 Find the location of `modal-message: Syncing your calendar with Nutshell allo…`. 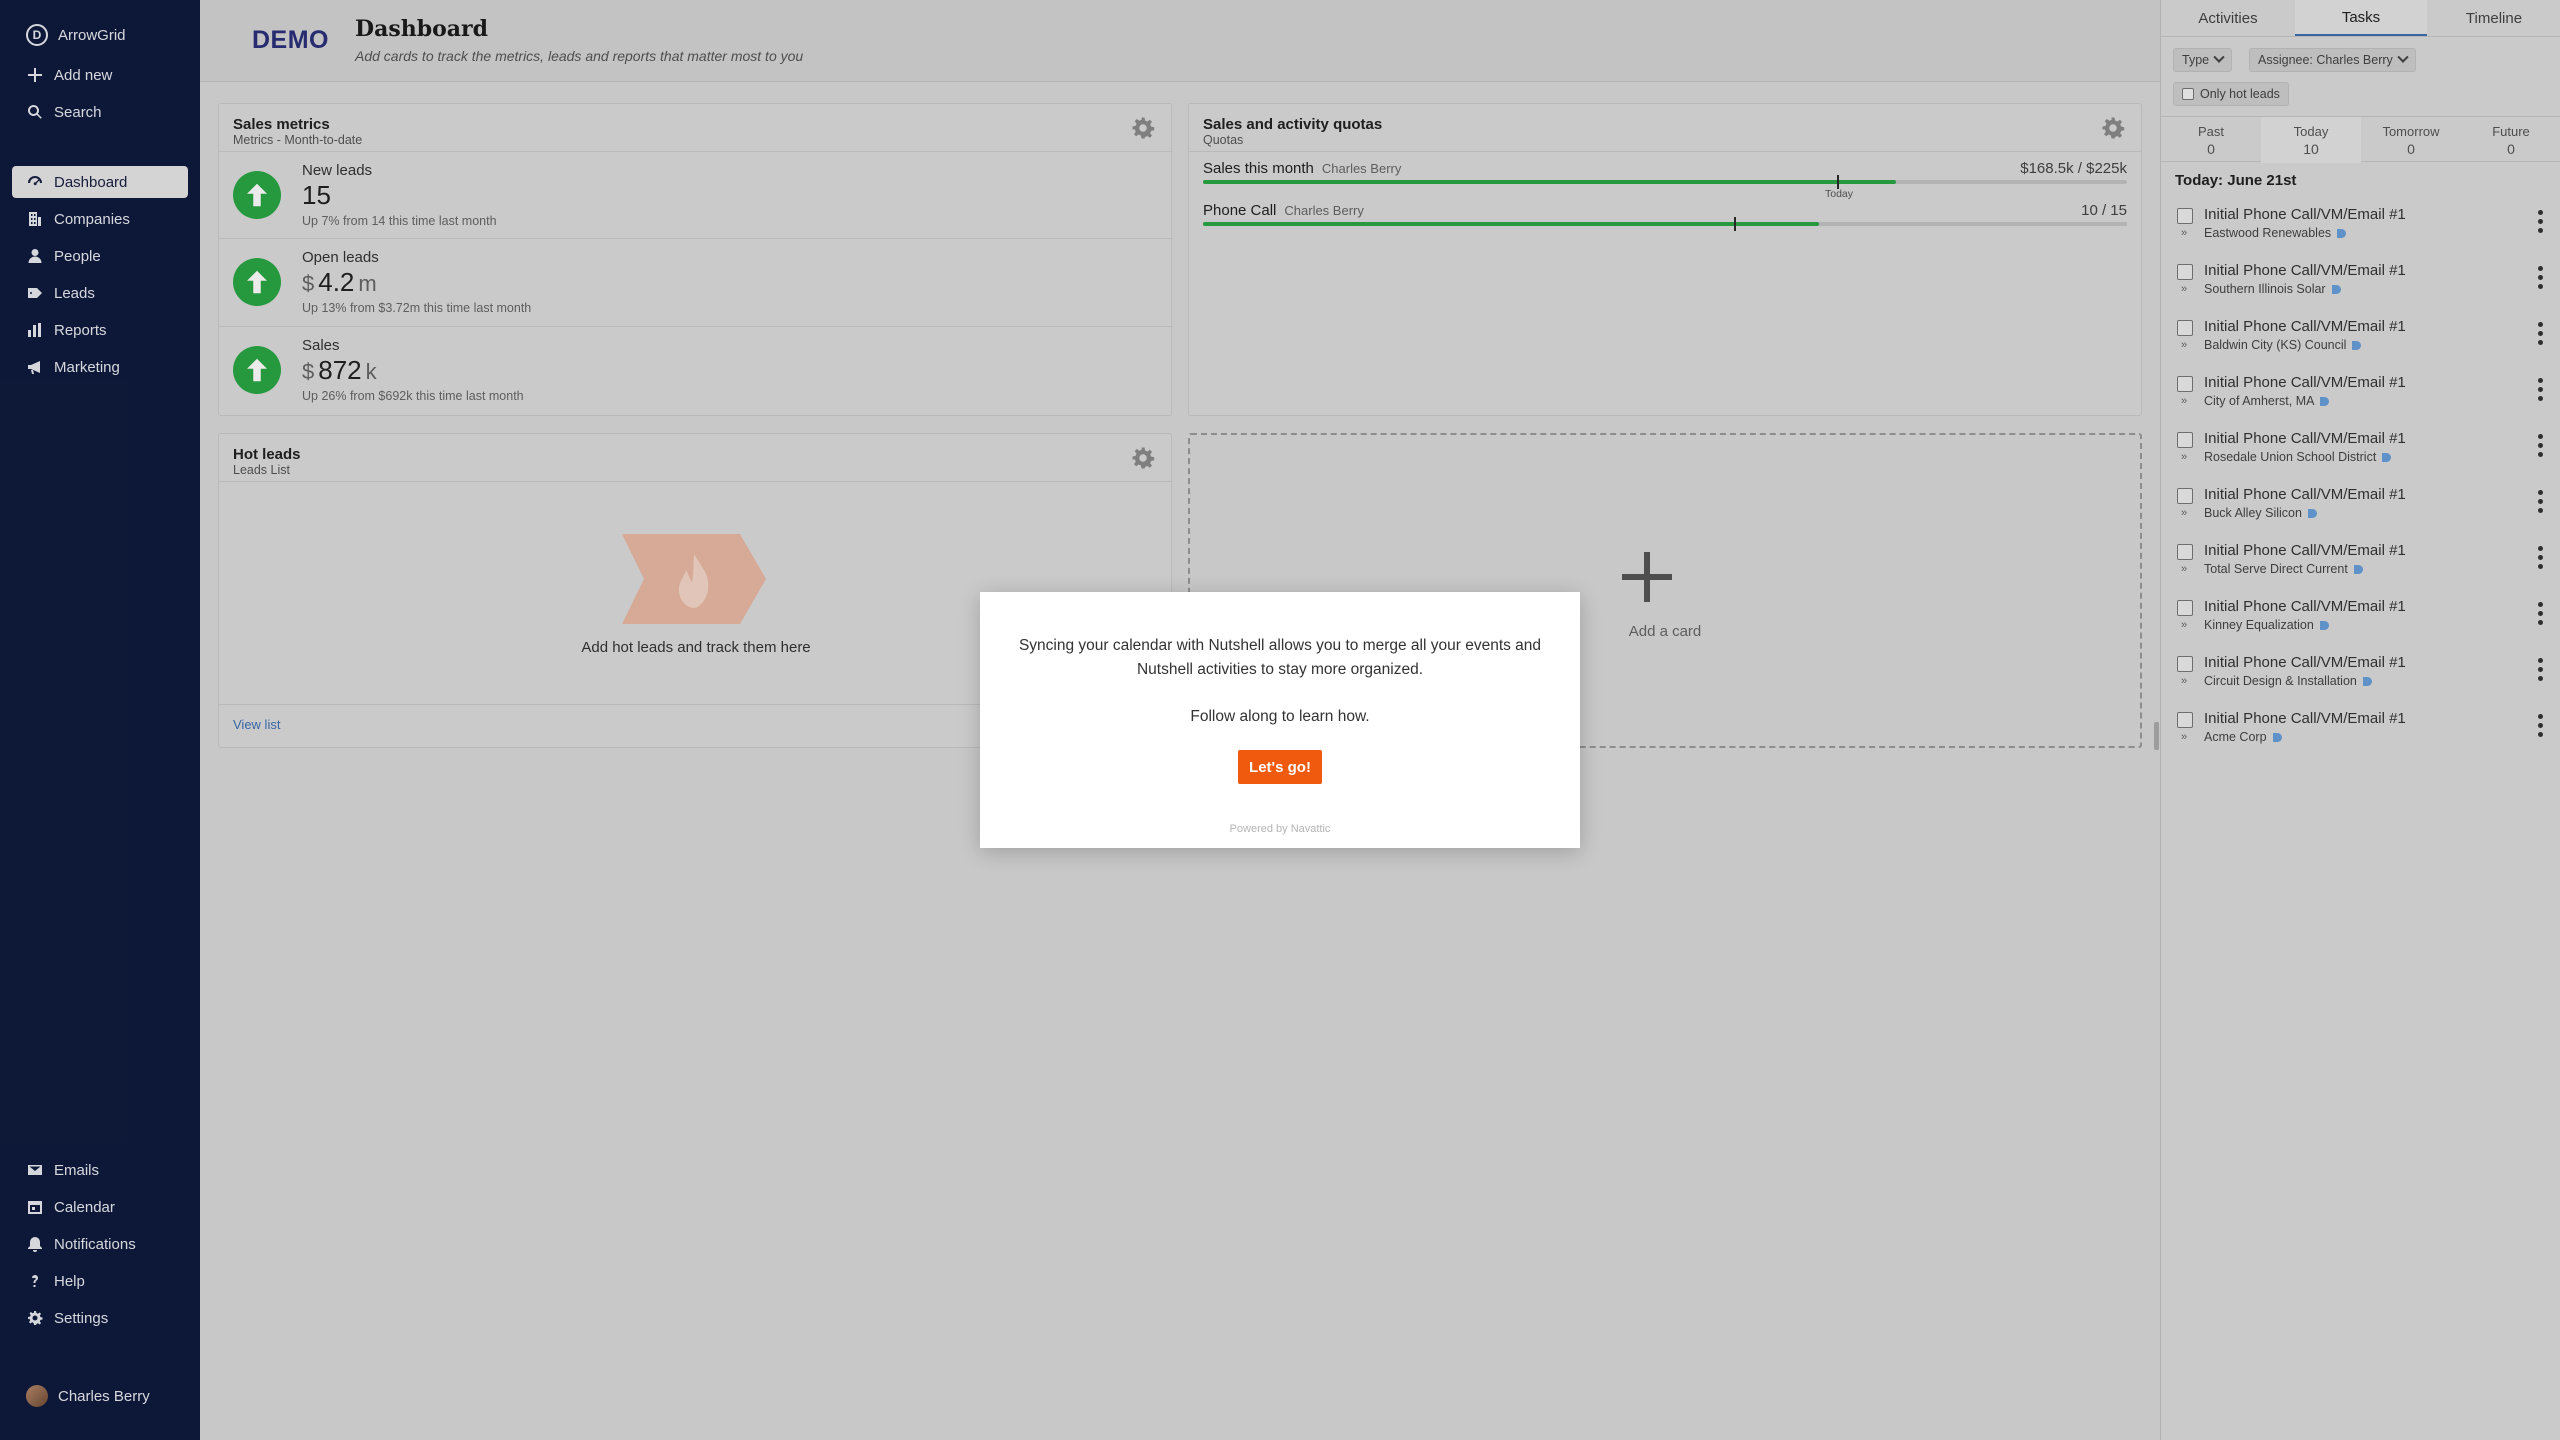

modal-message: Syncing your calendar with Nutshell allo… is located at coordinates (1280, 657).